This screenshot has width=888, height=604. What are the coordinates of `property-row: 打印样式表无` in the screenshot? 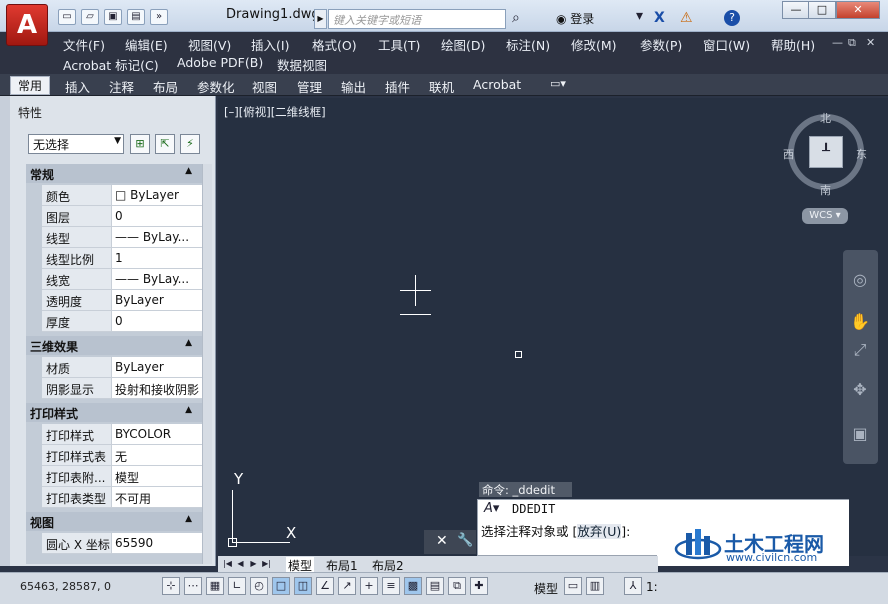 It's located at (122, 455).